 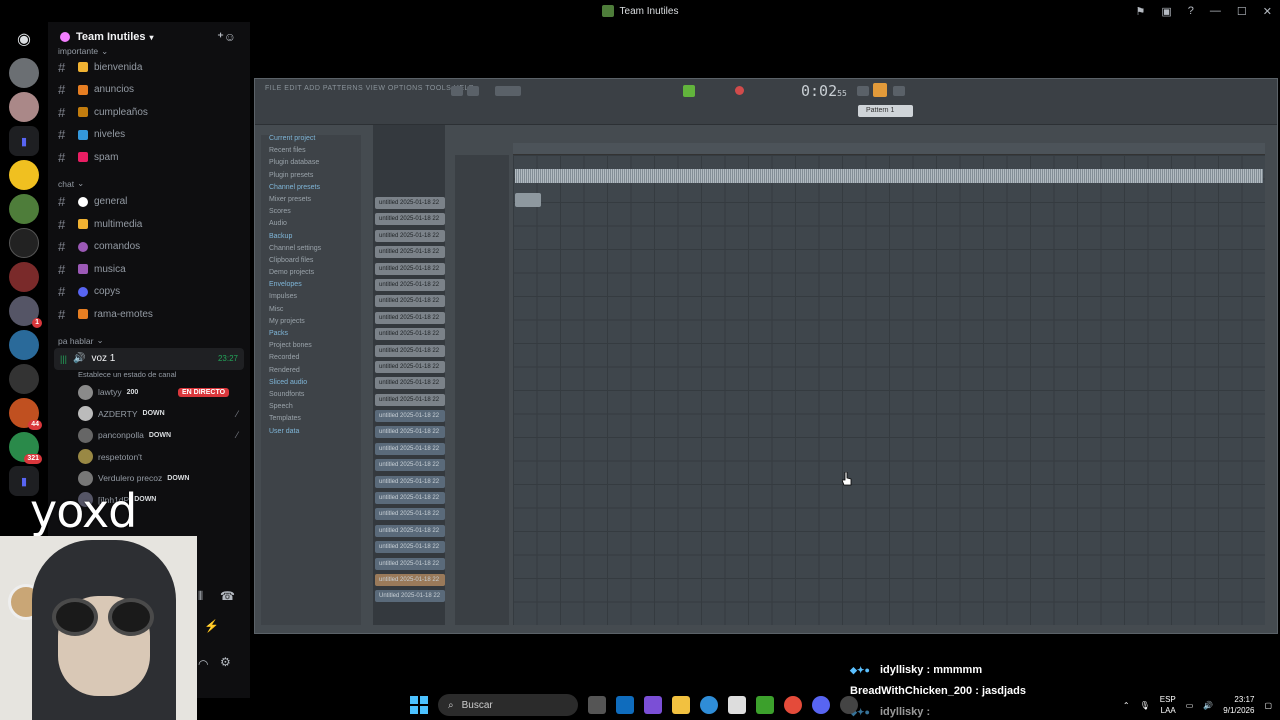 What do you see at coordinates (149, 247) in the screenshot?
I see `channel-comandos: # comandos` at bounding box center [149, 247].